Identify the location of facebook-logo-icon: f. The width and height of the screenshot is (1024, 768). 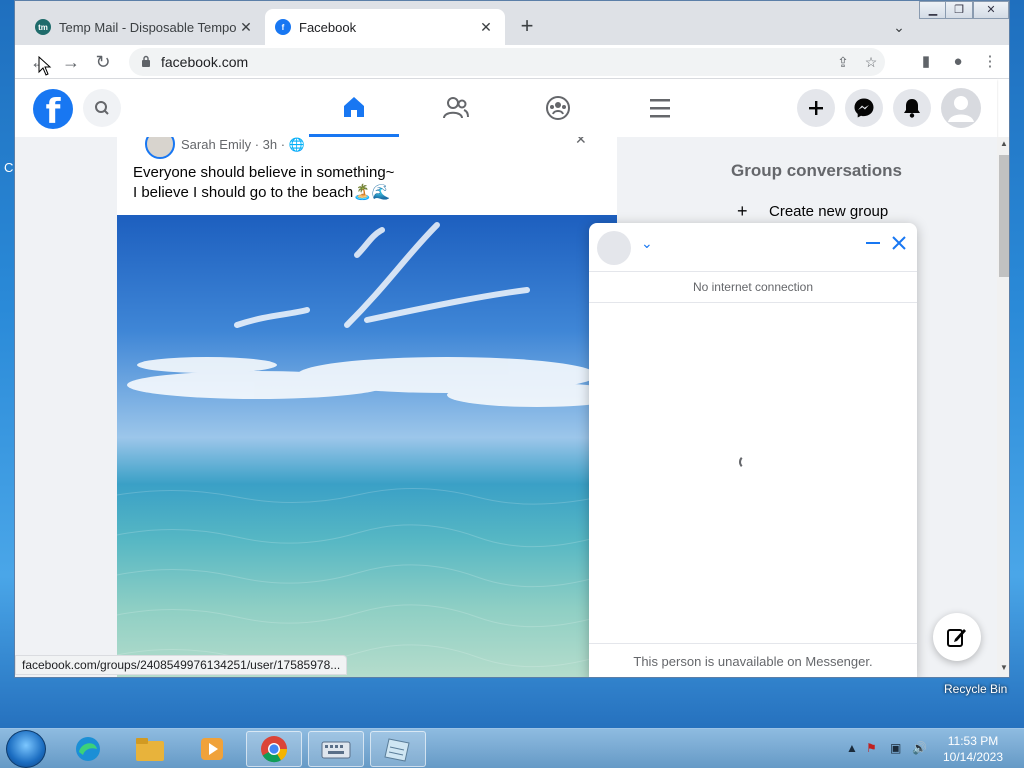
(53, 110).